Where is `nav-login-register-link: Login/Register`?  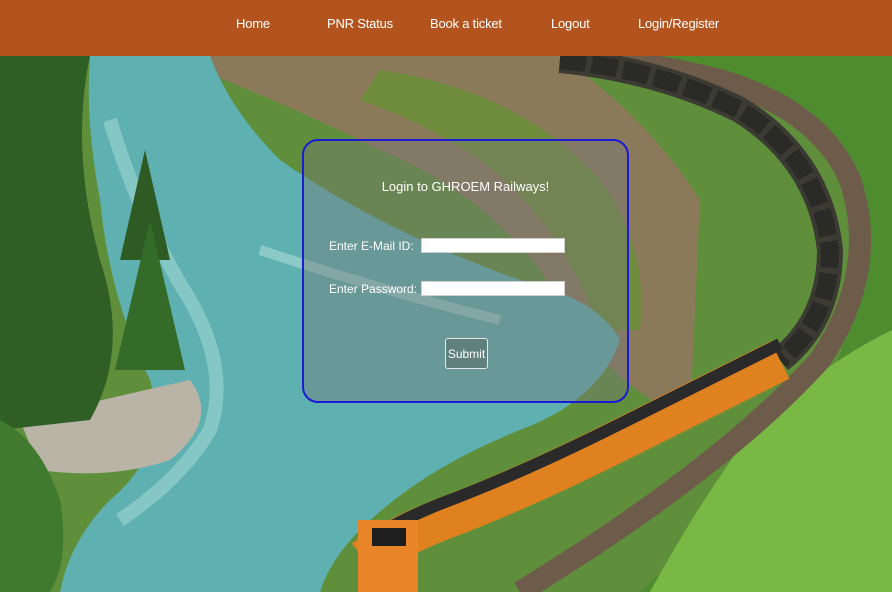 nav-login-register-link: Login/Register is located at coordinates (678, 23).